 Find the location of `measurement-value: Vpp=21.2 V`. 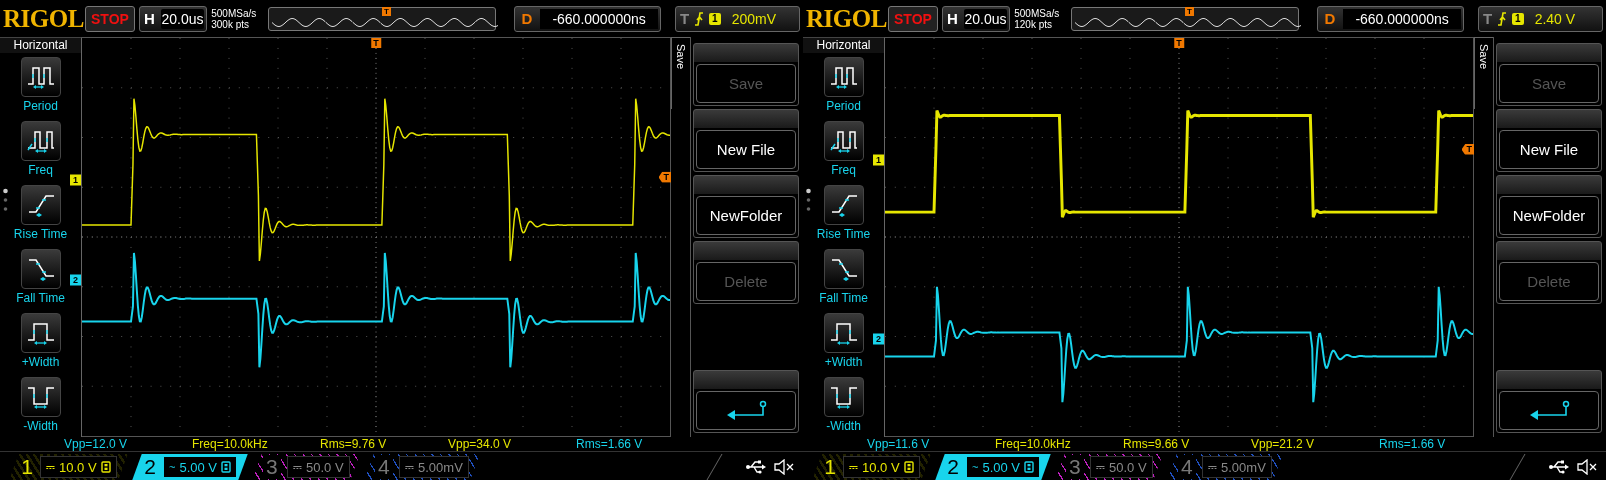

measurement-value: Vpp=21.2 V is located at coordinates (1283, 444).